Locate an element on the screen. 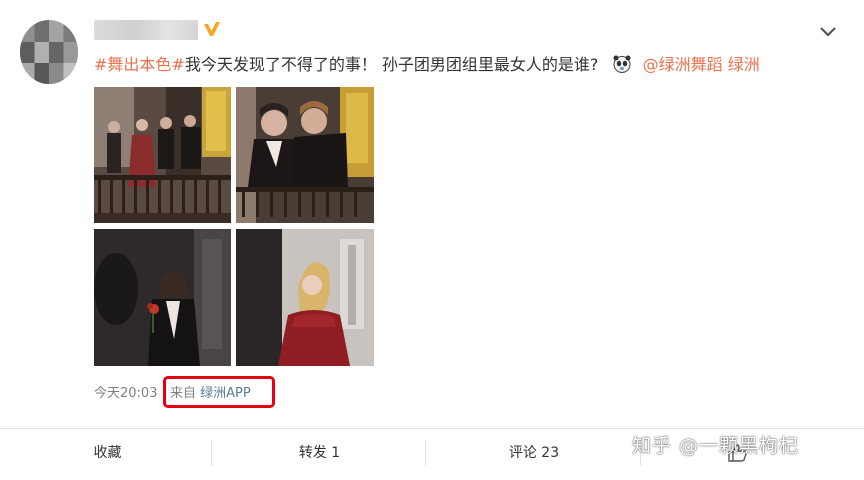 This screenshot has width=864, height=480. mention-link: @绿洲舞蹈 is located at coordinates (683, 64).